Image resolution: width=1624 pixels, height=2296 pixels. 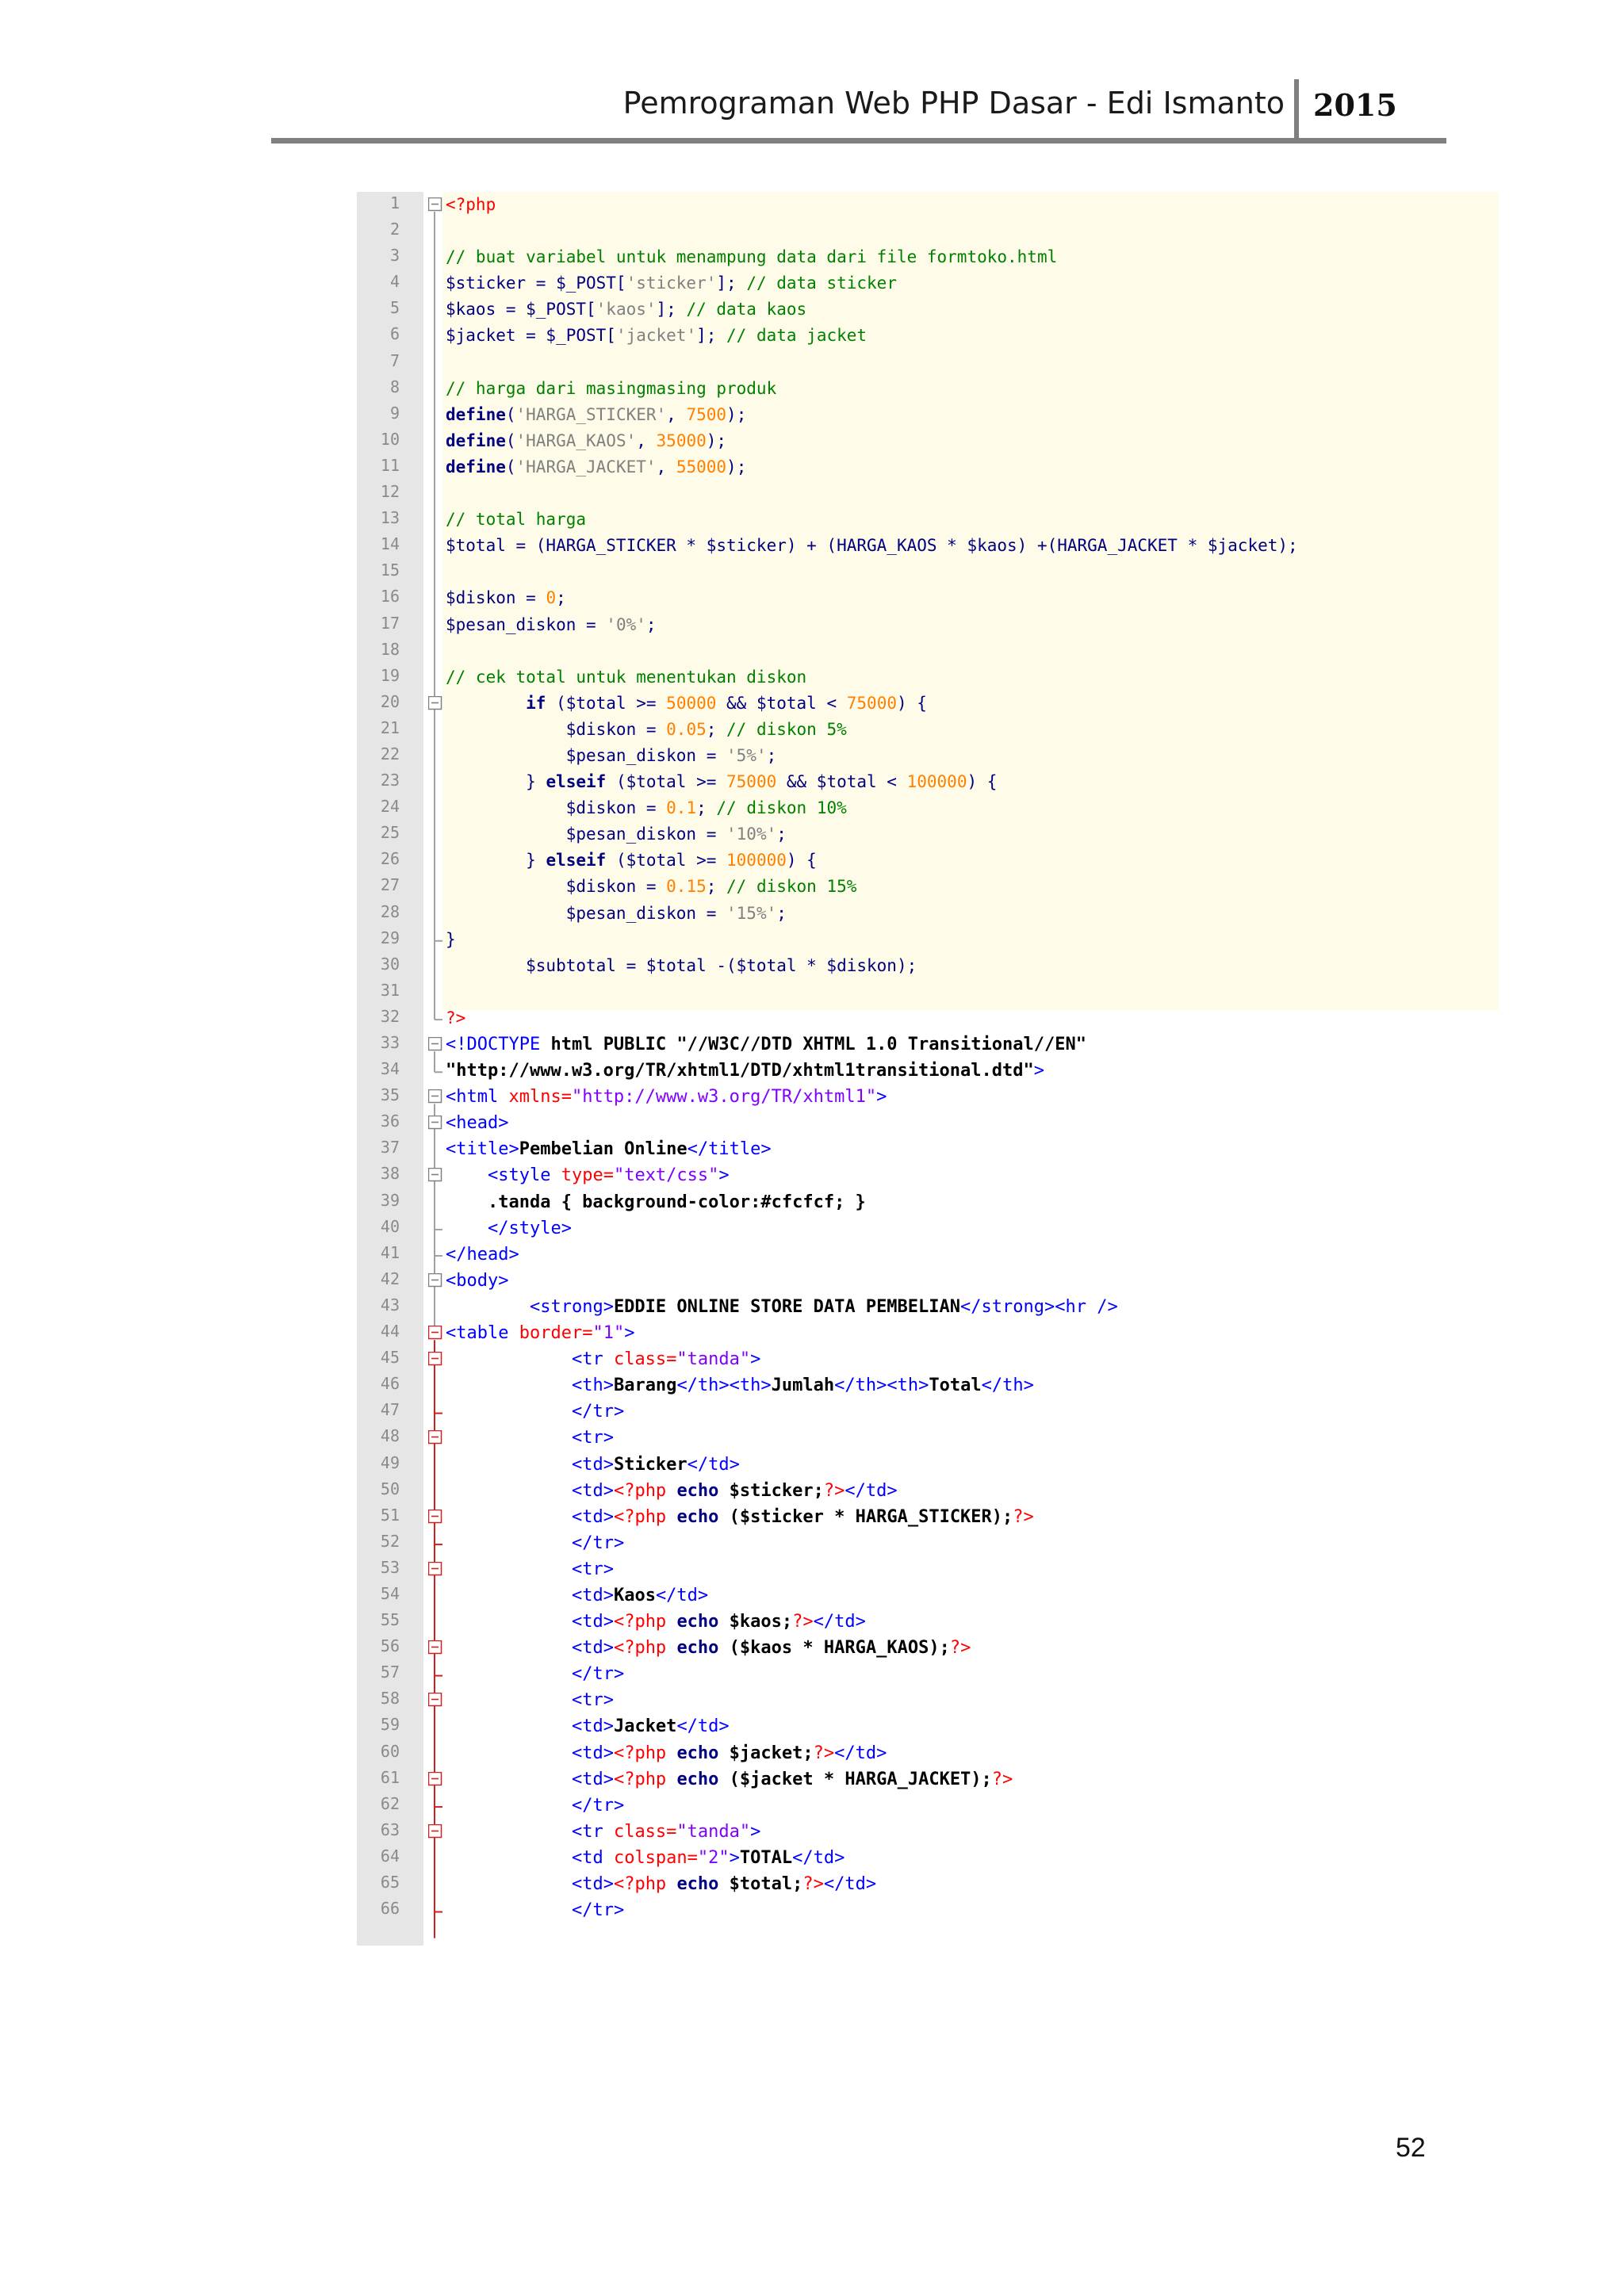 I want to click on code-text: $pesan_diskon = '0%';, so click(x=551, y=624).